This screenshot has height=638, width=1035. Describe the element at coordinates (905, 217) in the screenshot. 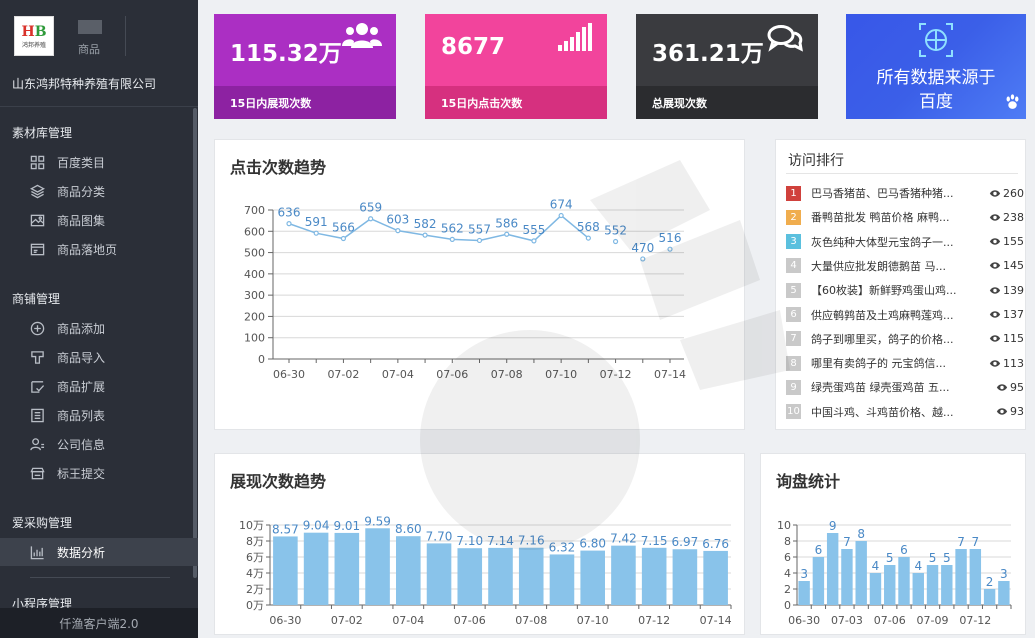

I see `ranking-item: 2 番鸭苗批发 鸭苗价格 麻鸭... 238` at that location.